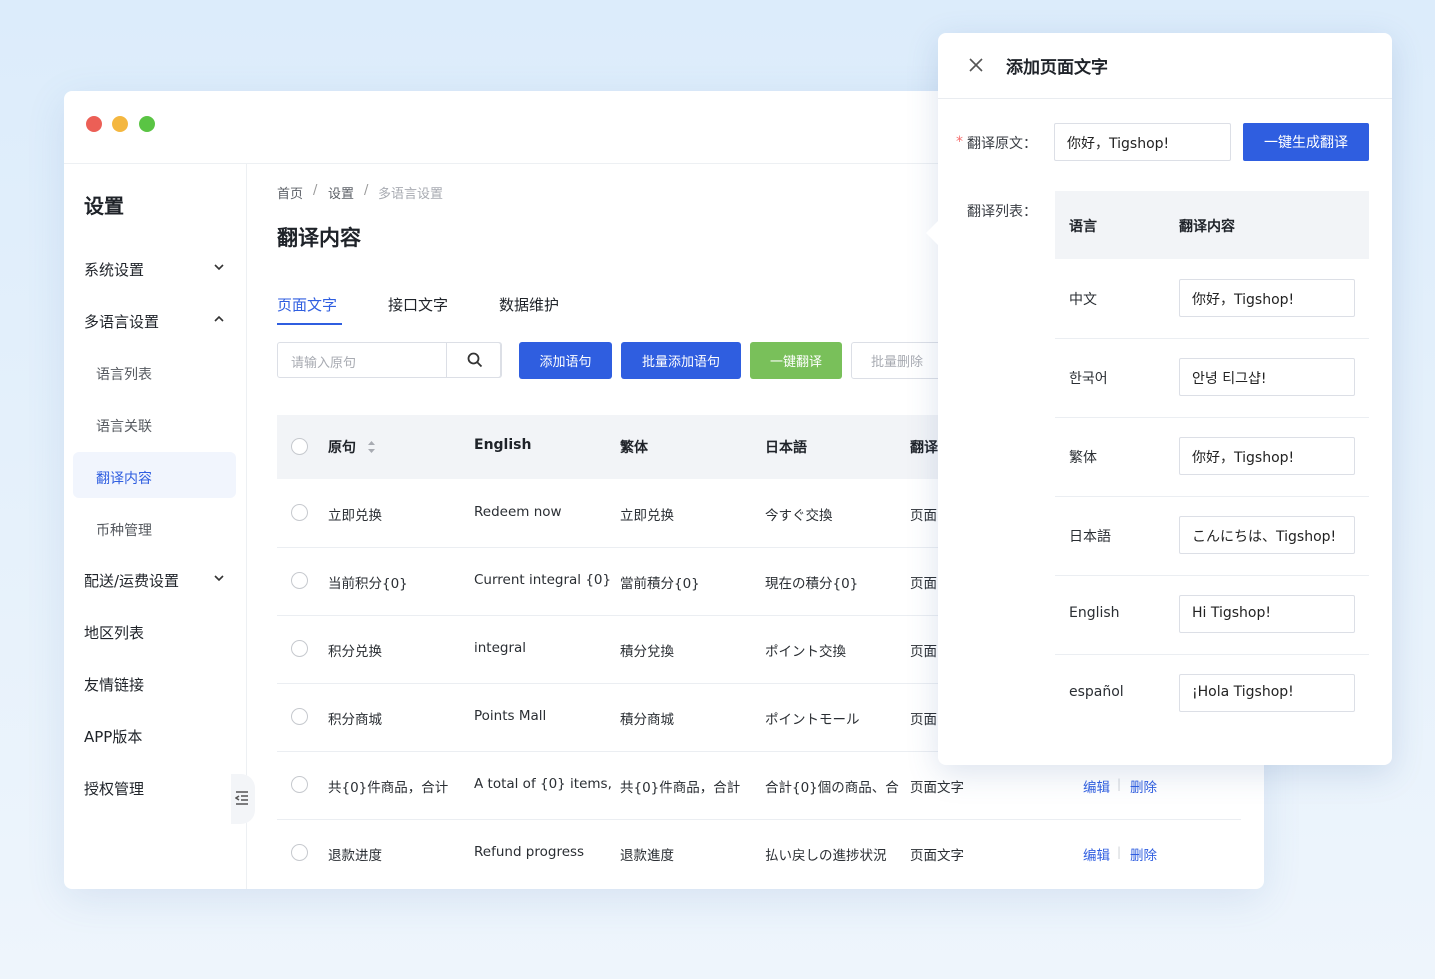 The image size is (1435, 979). What do you see at coordinates (529, 304) in the screenshot?
I see `tab-data-maintenance: 数据维护` at bounding box center [529, 304].